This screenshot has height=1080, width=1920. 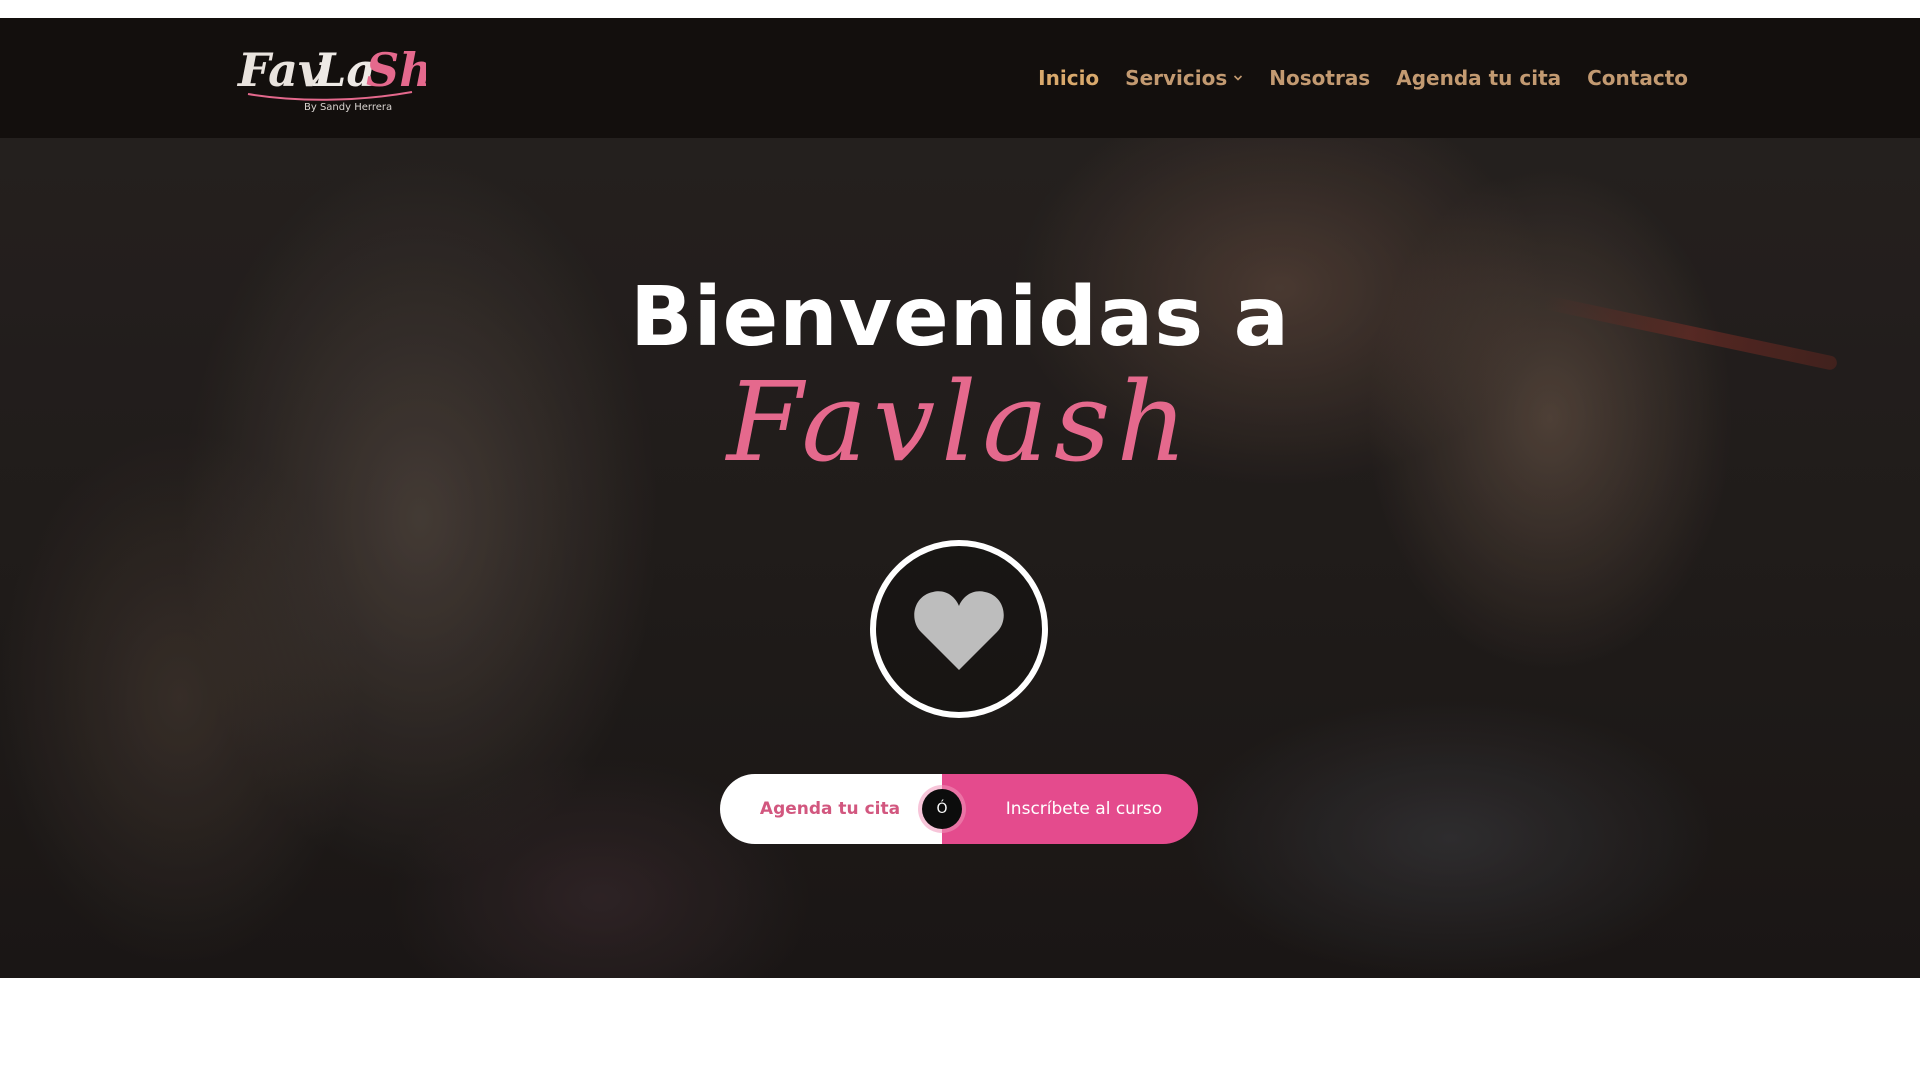 I want to click on cta-group: Agenda tu cita Inscríbete al curso Ó, so click(x=959, y=809).